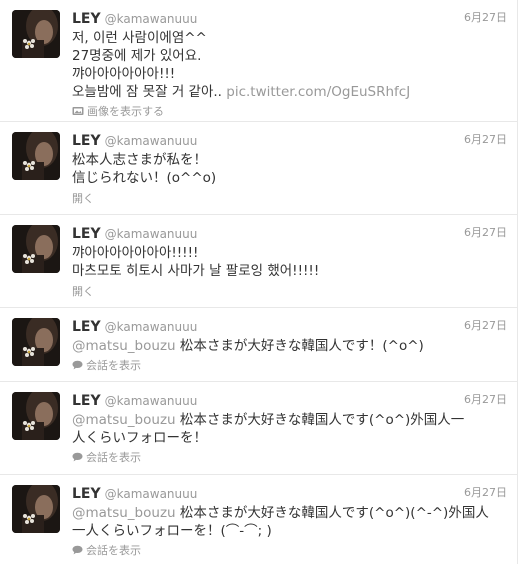  Describe the element at coordinates (125, 111) in the screenshot. I see `view-photo-label: 画像を表示する` at that location.